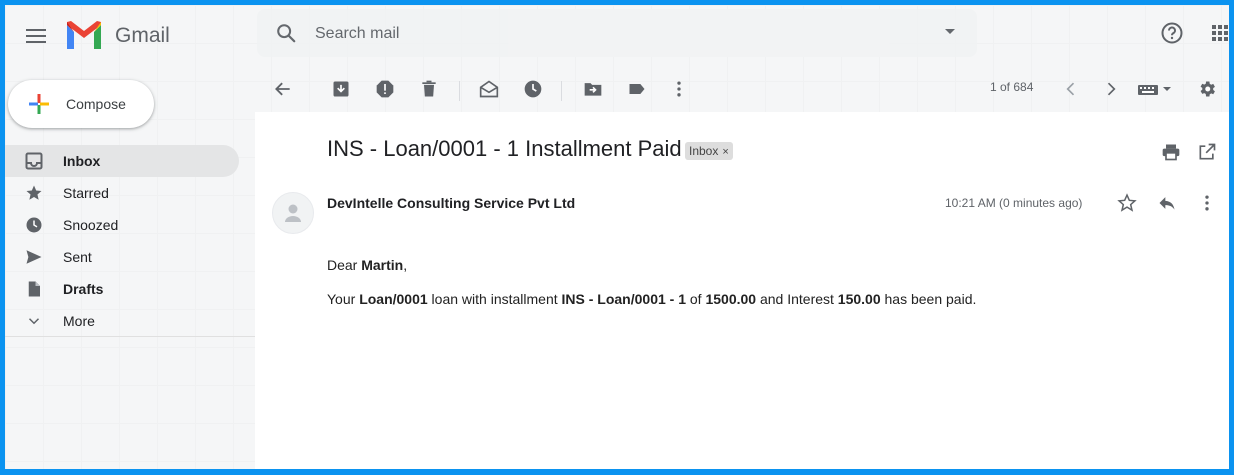  I want to click on input-tools-keyboard-icon, so click(1155, 89).